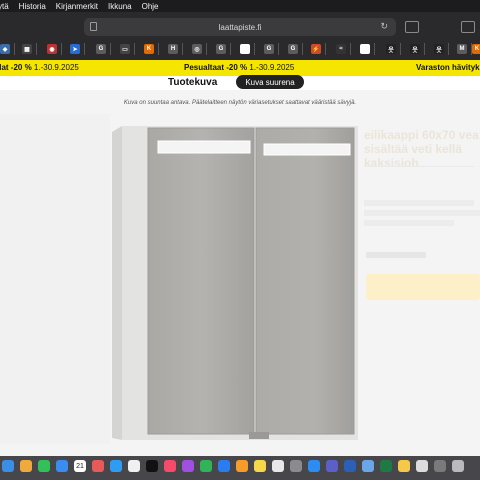 The image size is (480, 480). What do you see at coordinates (440, 466) in the screenshot?
I see `printer-icon` at bounding box center [440, 466].